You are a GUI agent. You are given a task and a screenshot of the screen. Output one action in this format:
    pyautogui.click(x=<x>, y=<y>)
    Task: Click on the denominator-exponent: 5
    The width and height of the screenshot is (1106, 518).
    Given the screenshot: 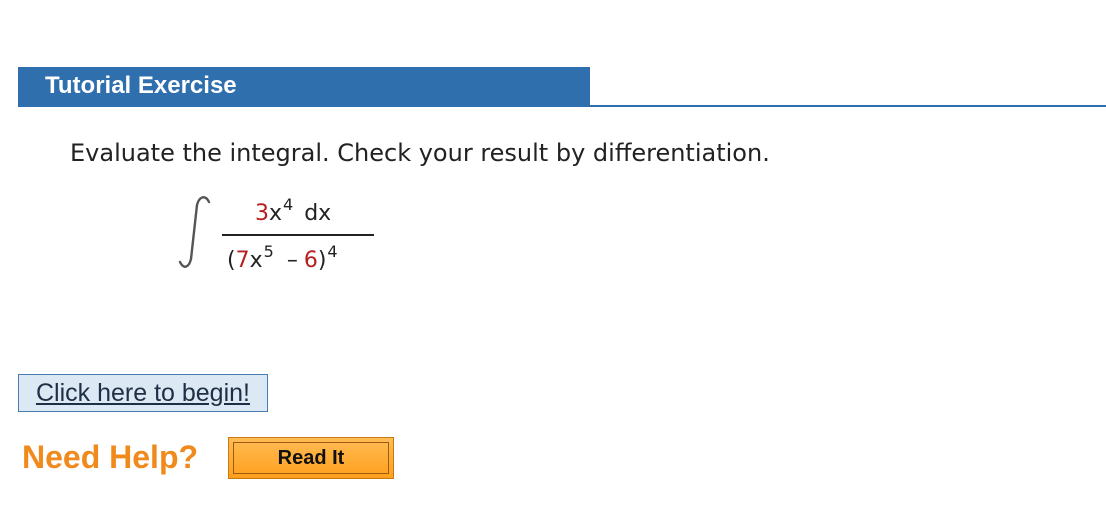 What is the action you would take?
    pyautogui.click(x=268, y=251)
    